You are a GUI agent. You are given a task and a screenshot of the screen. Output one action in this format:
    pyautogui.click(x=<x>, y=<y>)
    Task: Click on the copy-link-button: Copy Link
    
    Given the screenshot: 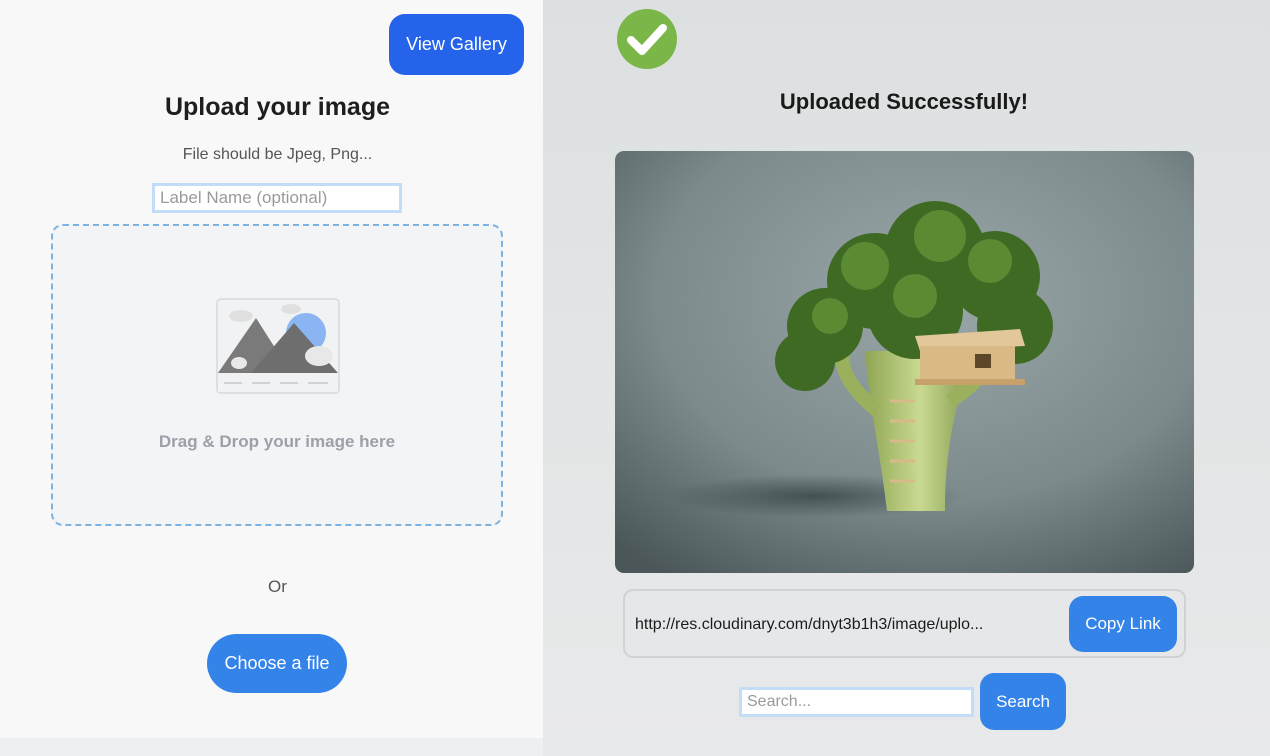 What is the action you would take?
    pyautogui.click(x=1123, y=624)
    